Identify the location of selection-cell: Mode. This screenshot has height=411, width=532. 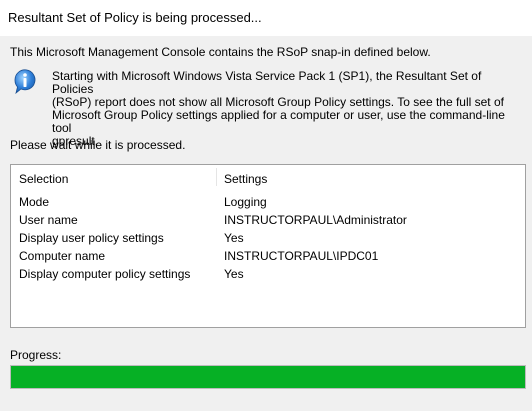
(34, 202).